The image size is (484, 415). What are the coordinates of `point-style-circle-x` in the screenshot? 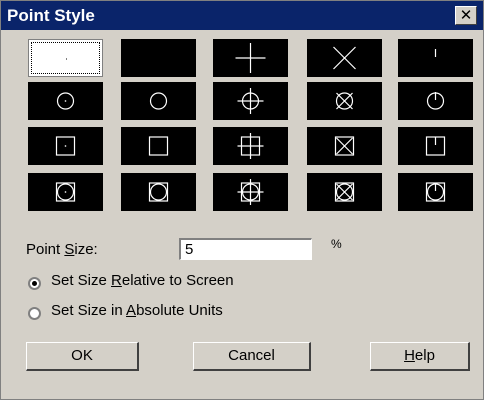 It's located at (344, 101).